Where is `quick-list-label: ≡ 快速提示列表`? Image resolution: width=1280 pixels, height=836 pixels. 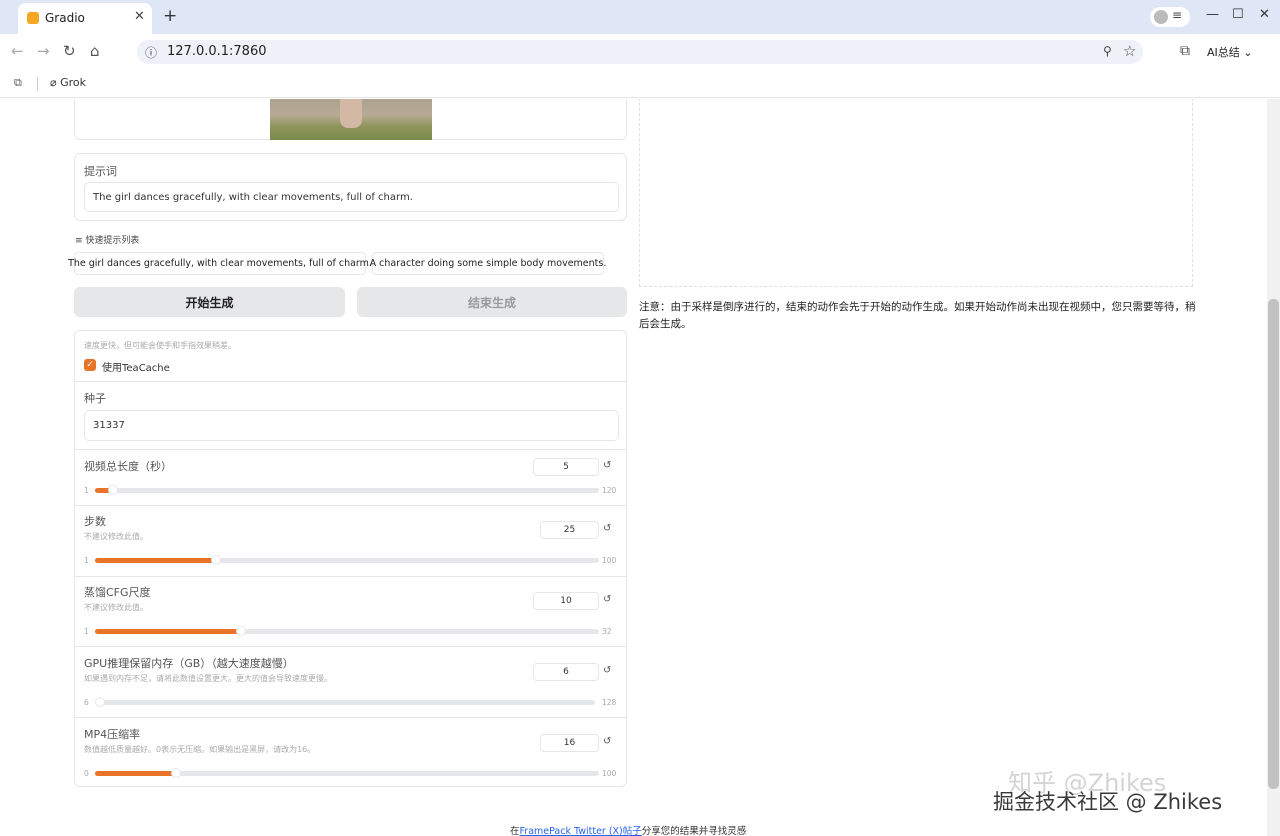 quick-list-label: ≡ 快速提示列表 is located at coordinates (107, 241).